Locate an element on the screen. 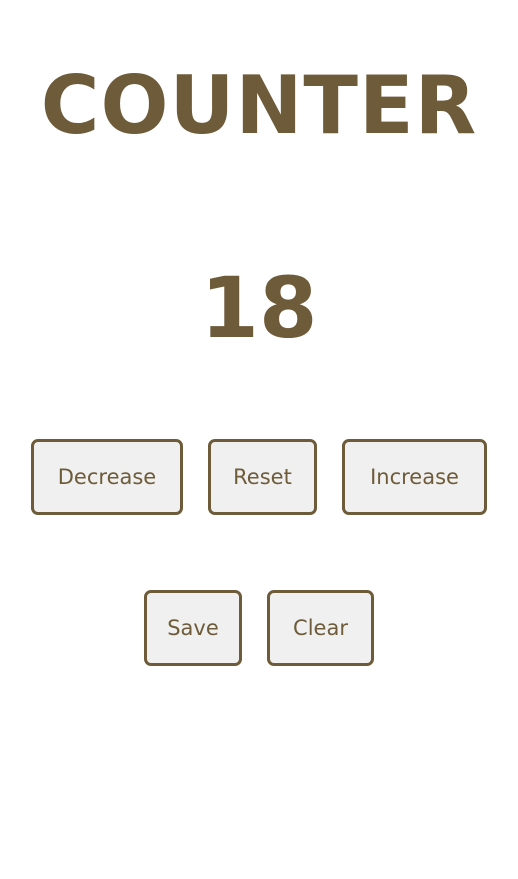 The height and width of the screenshot is (879, 518). increase-button: Increase is located at coordinates (414, 477).